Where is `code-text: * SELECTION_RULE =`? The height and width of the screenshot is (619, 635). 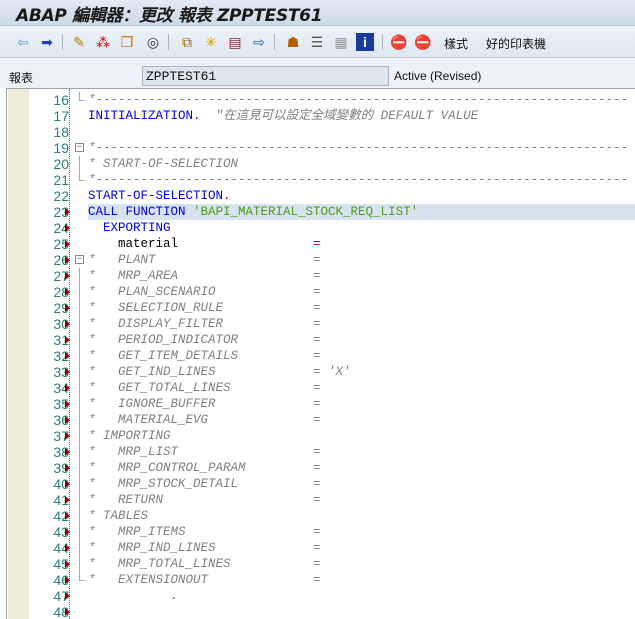
code-text: * SELECTION_RULE = is located at coordinates (204, 308).